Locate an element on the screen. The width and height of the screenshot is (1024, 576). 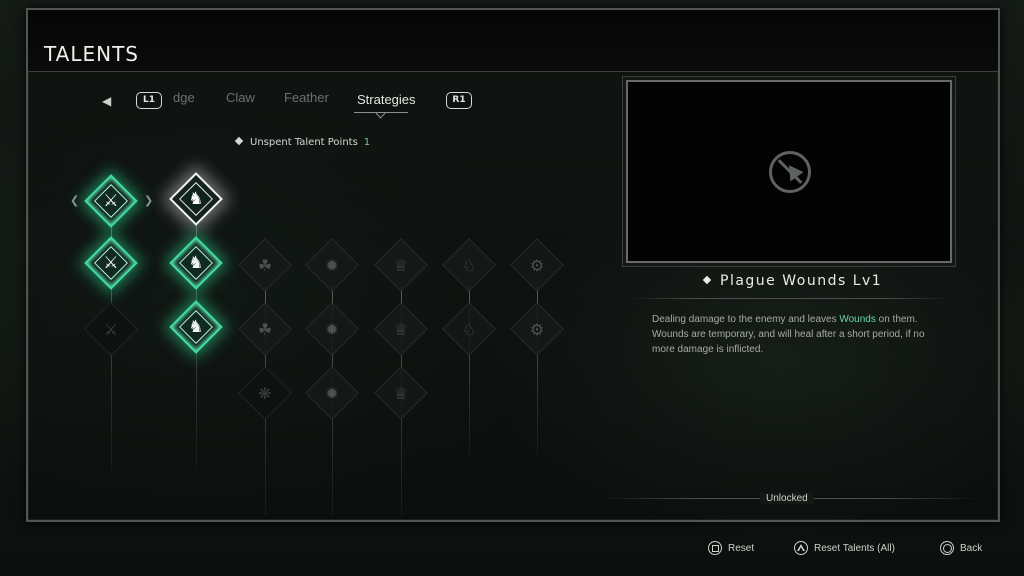
swirl-icon: ❋ is located at coordinates (265, 393).